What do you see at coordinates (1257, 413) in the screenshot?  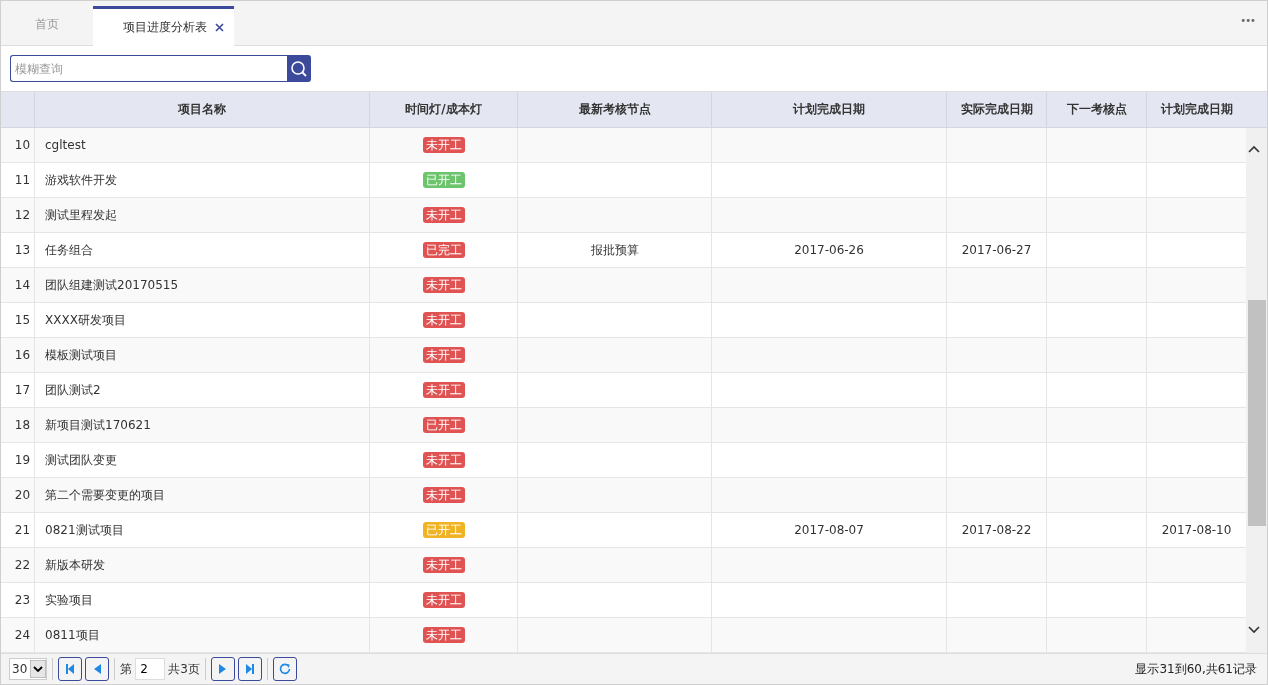 I see `scrollbar-thumb` at bounding box center [1257, 413].